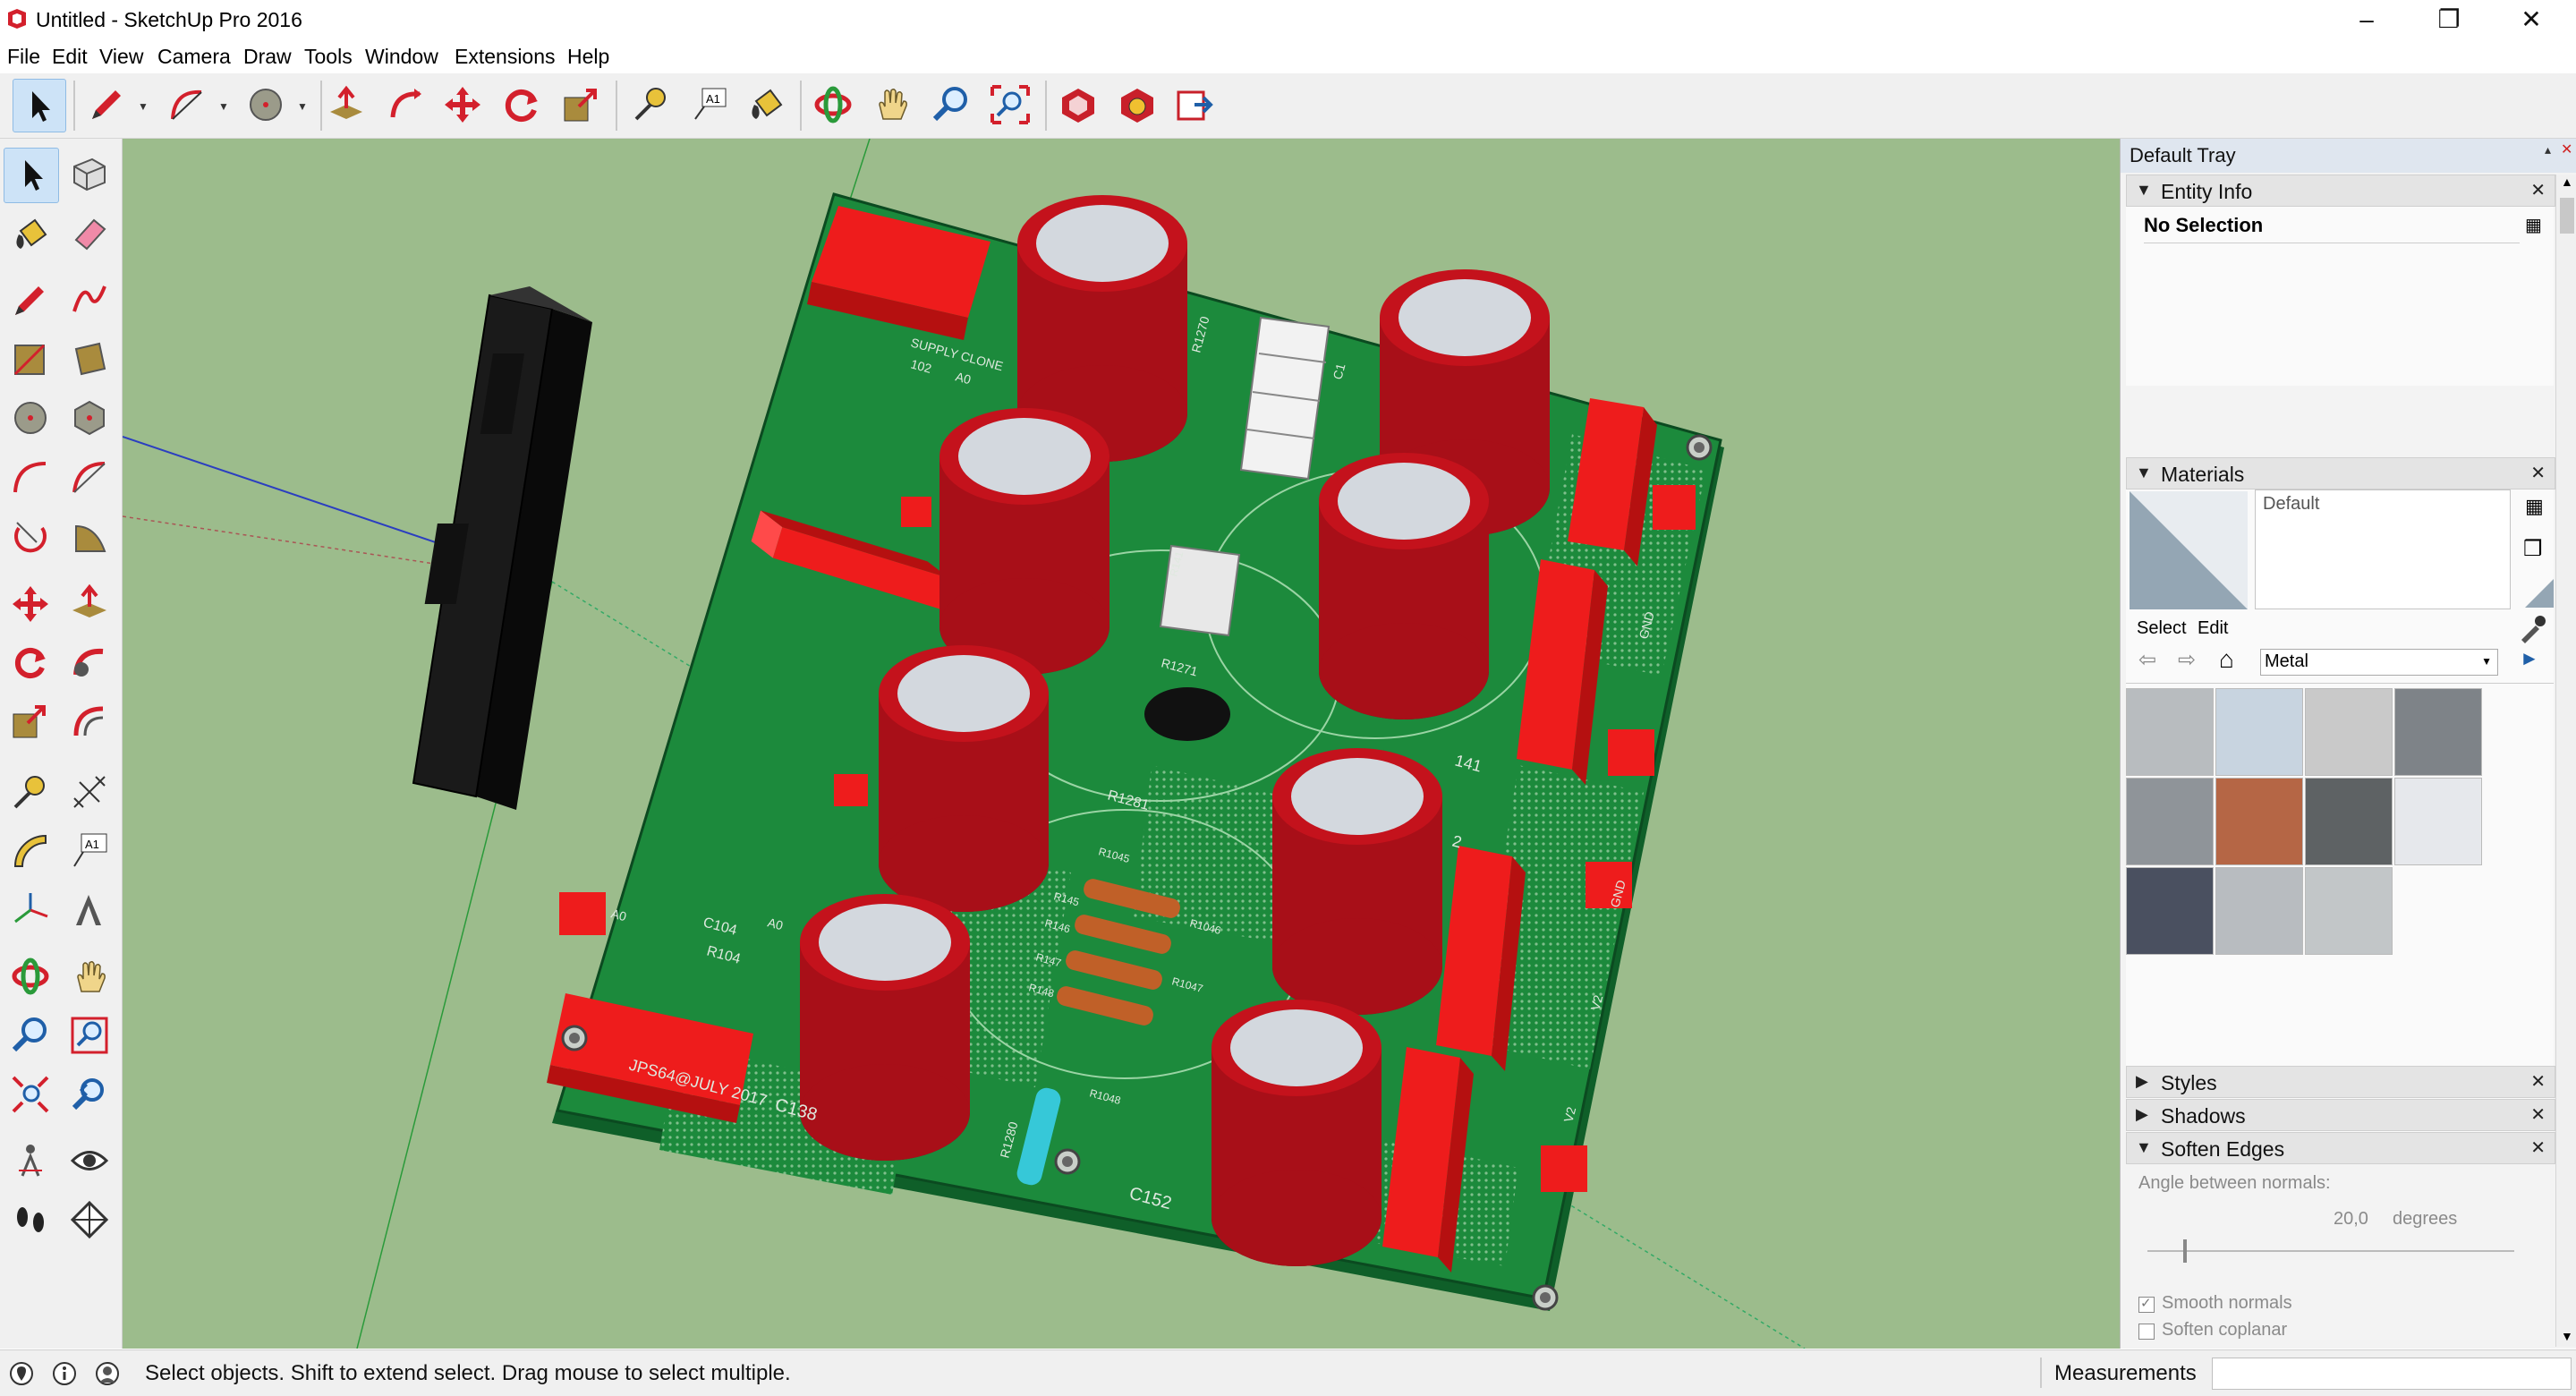 The image size is (2576, 1396). I want to click on lt-arc-button, so click(30, 477).